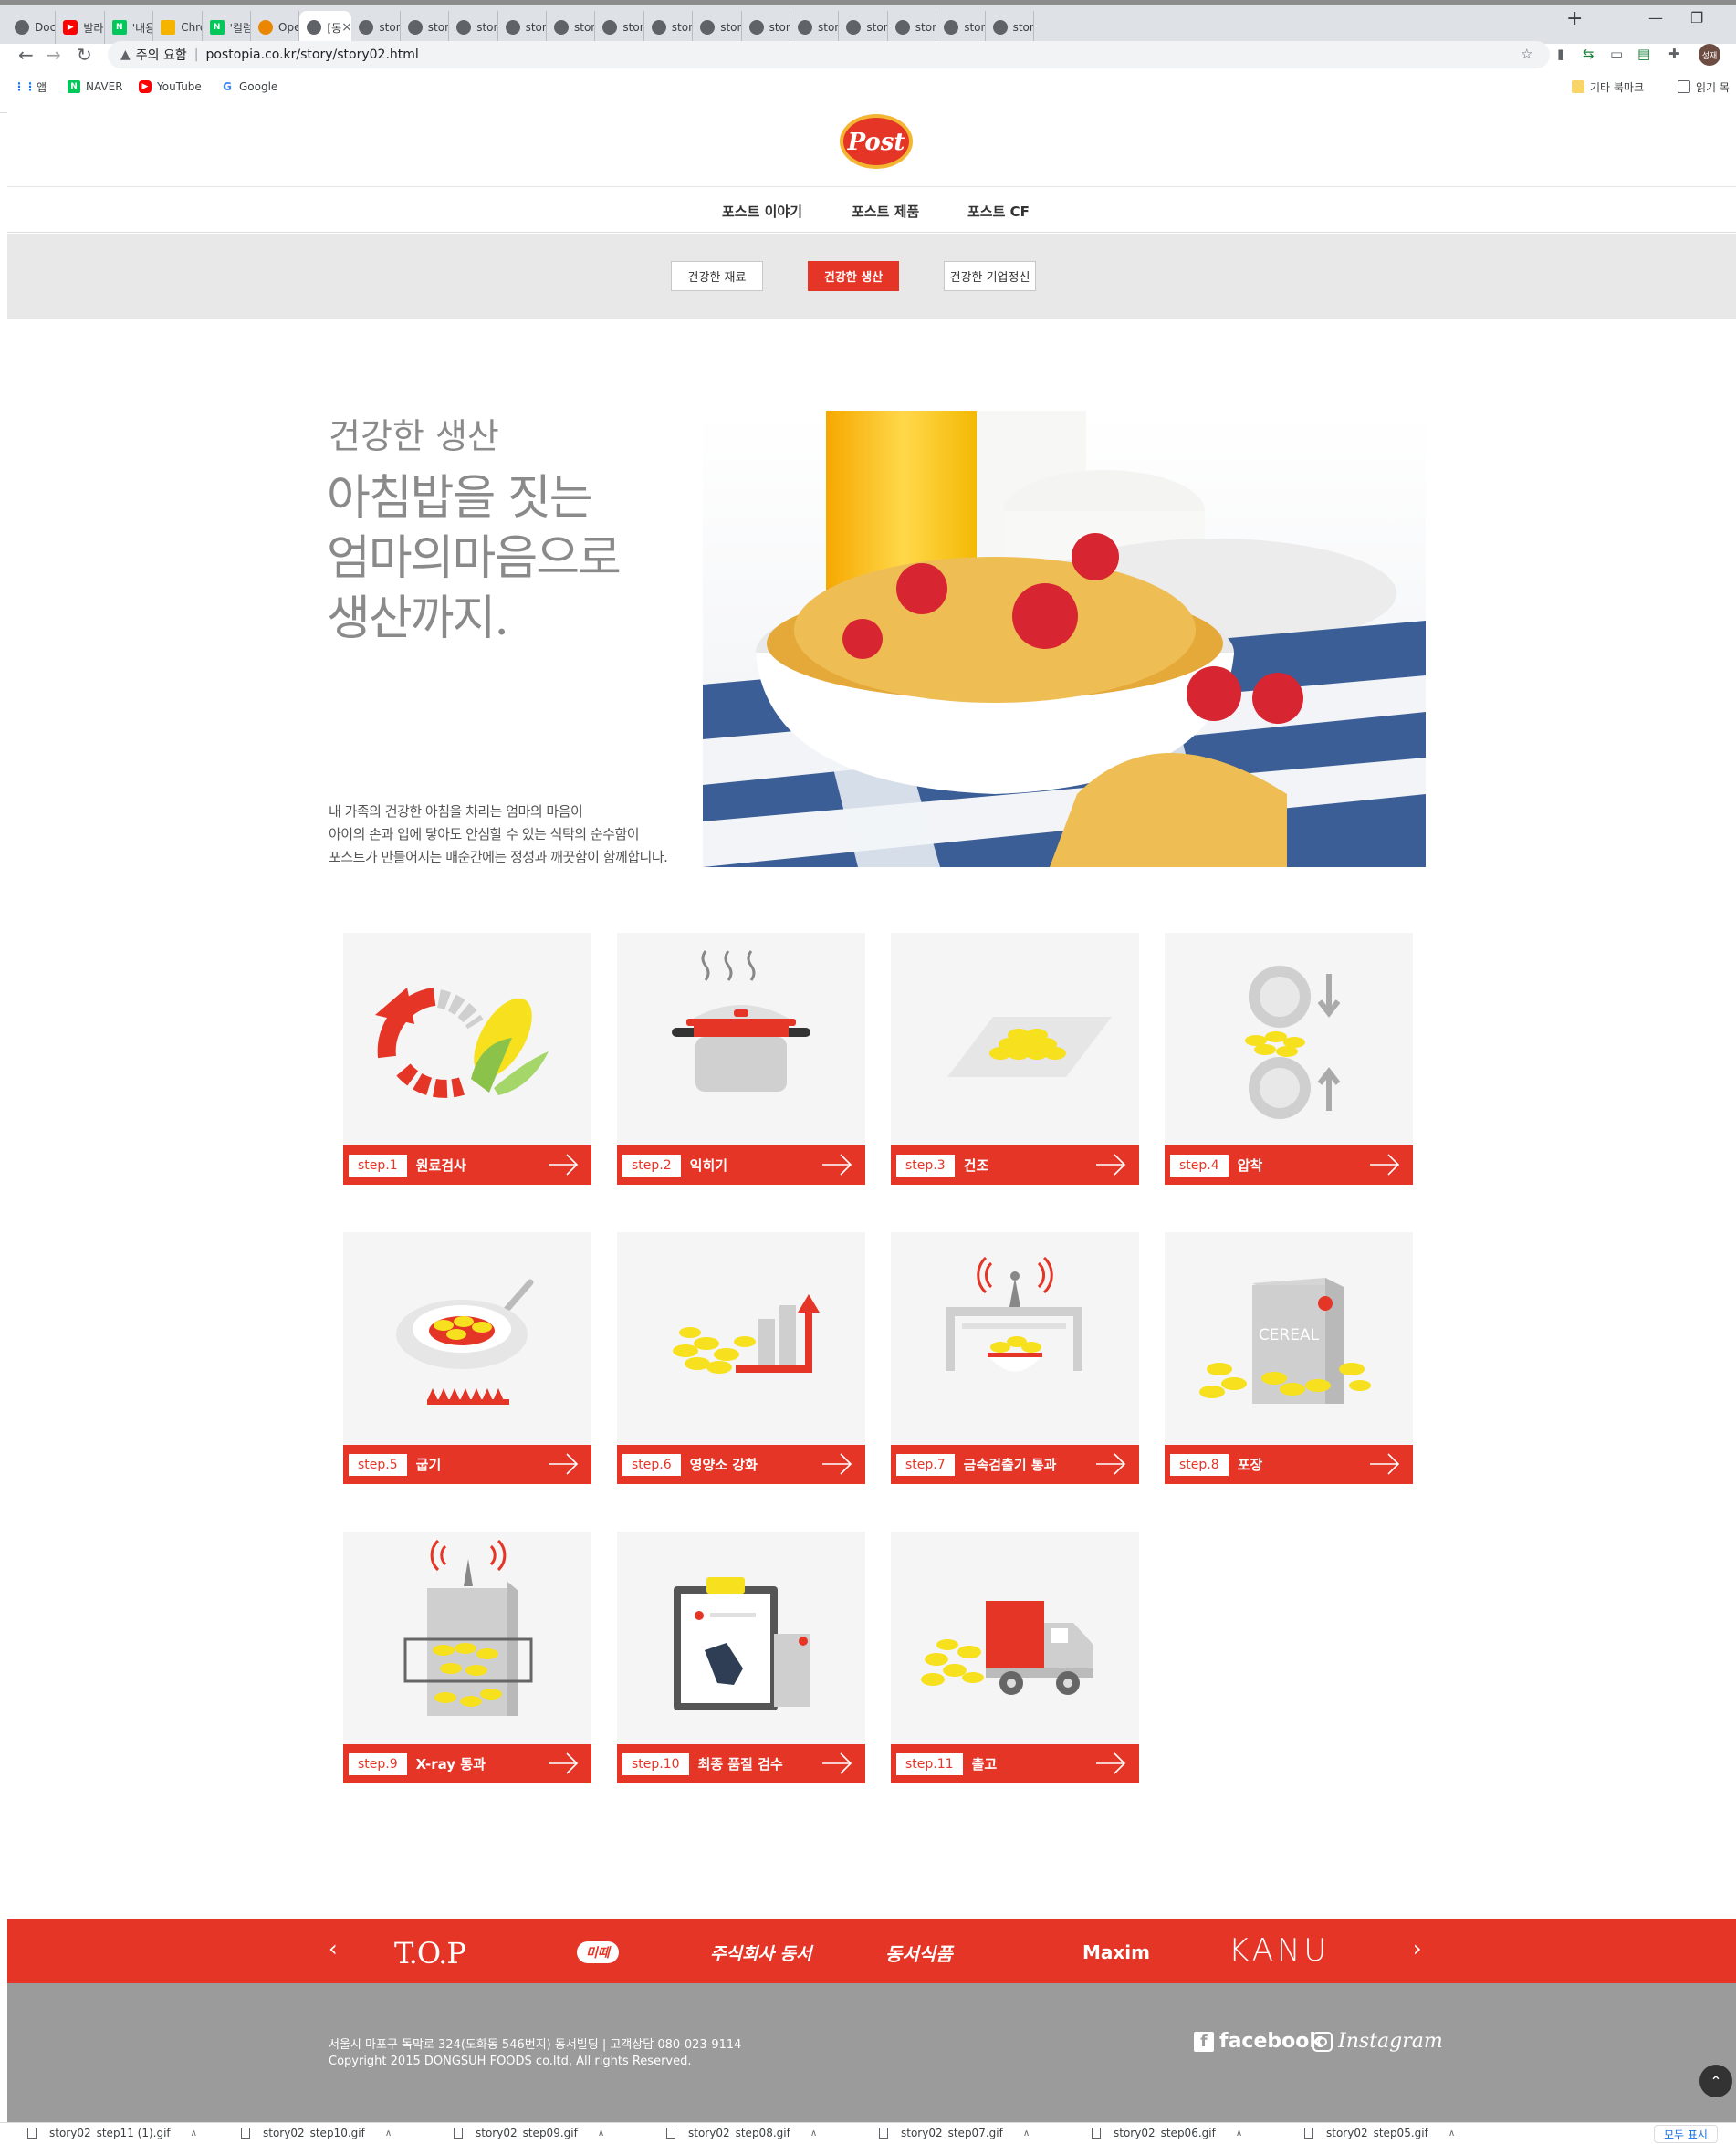  What do you see at coordinates (1608, 86) in the screenshot?
I see `other-bookmarks: 기타 북마크` at bounding box center [1608, 86].